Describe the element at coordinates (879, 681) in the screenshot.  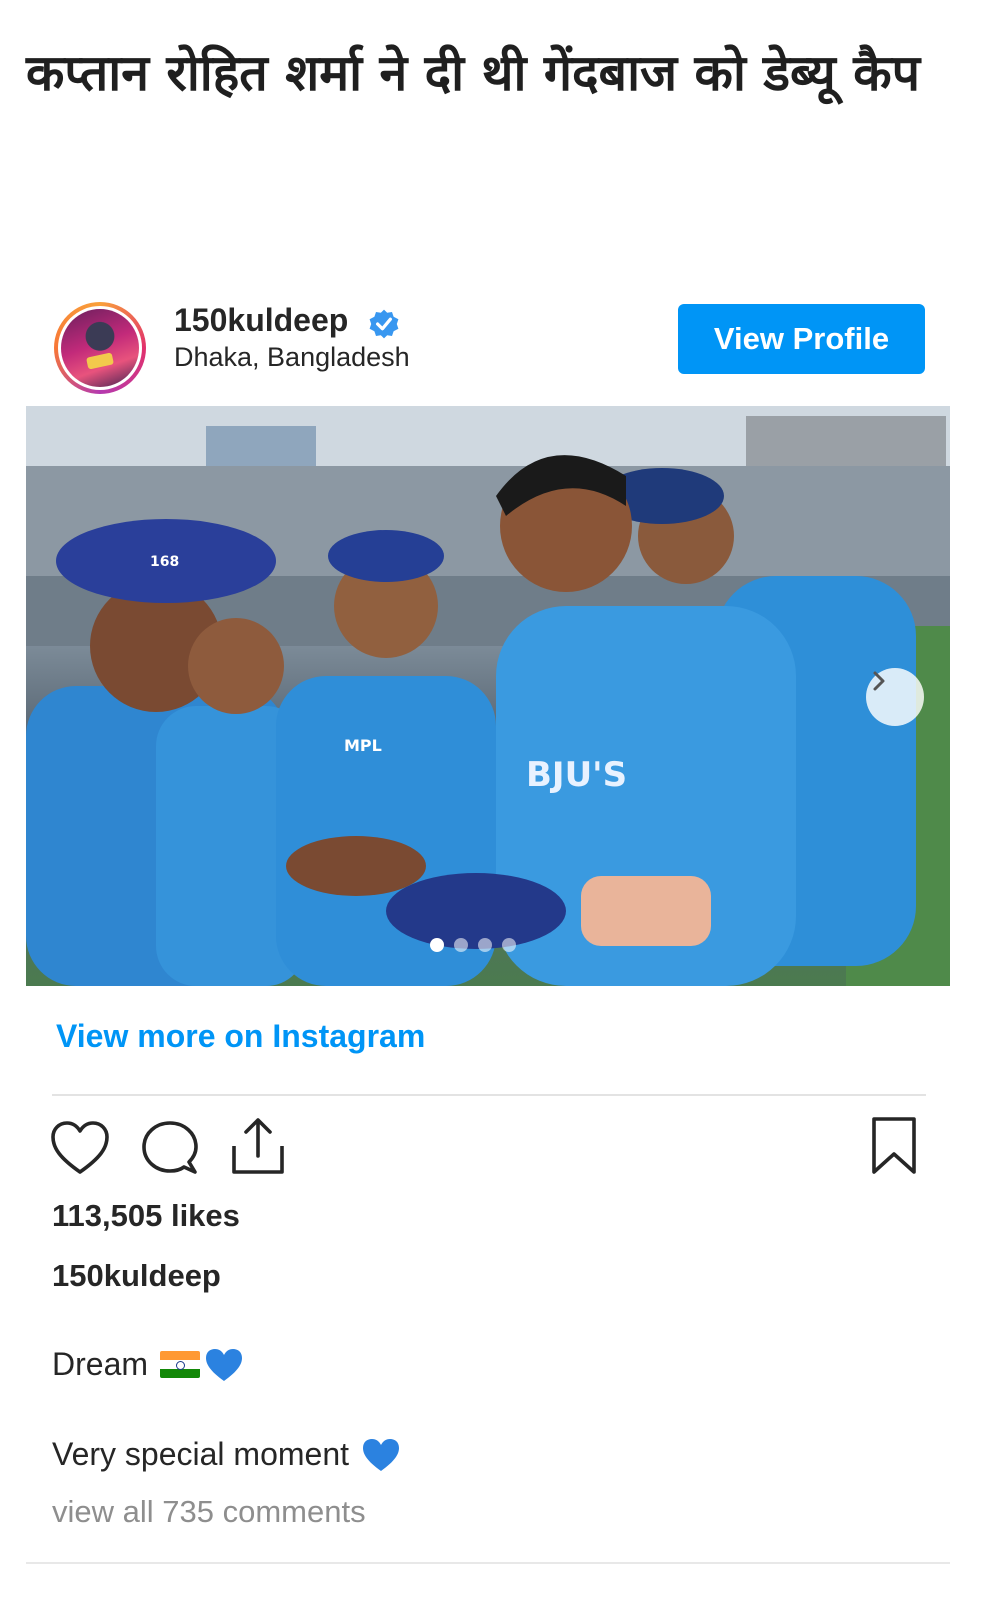
I see `chevron-right-icon` at that location.